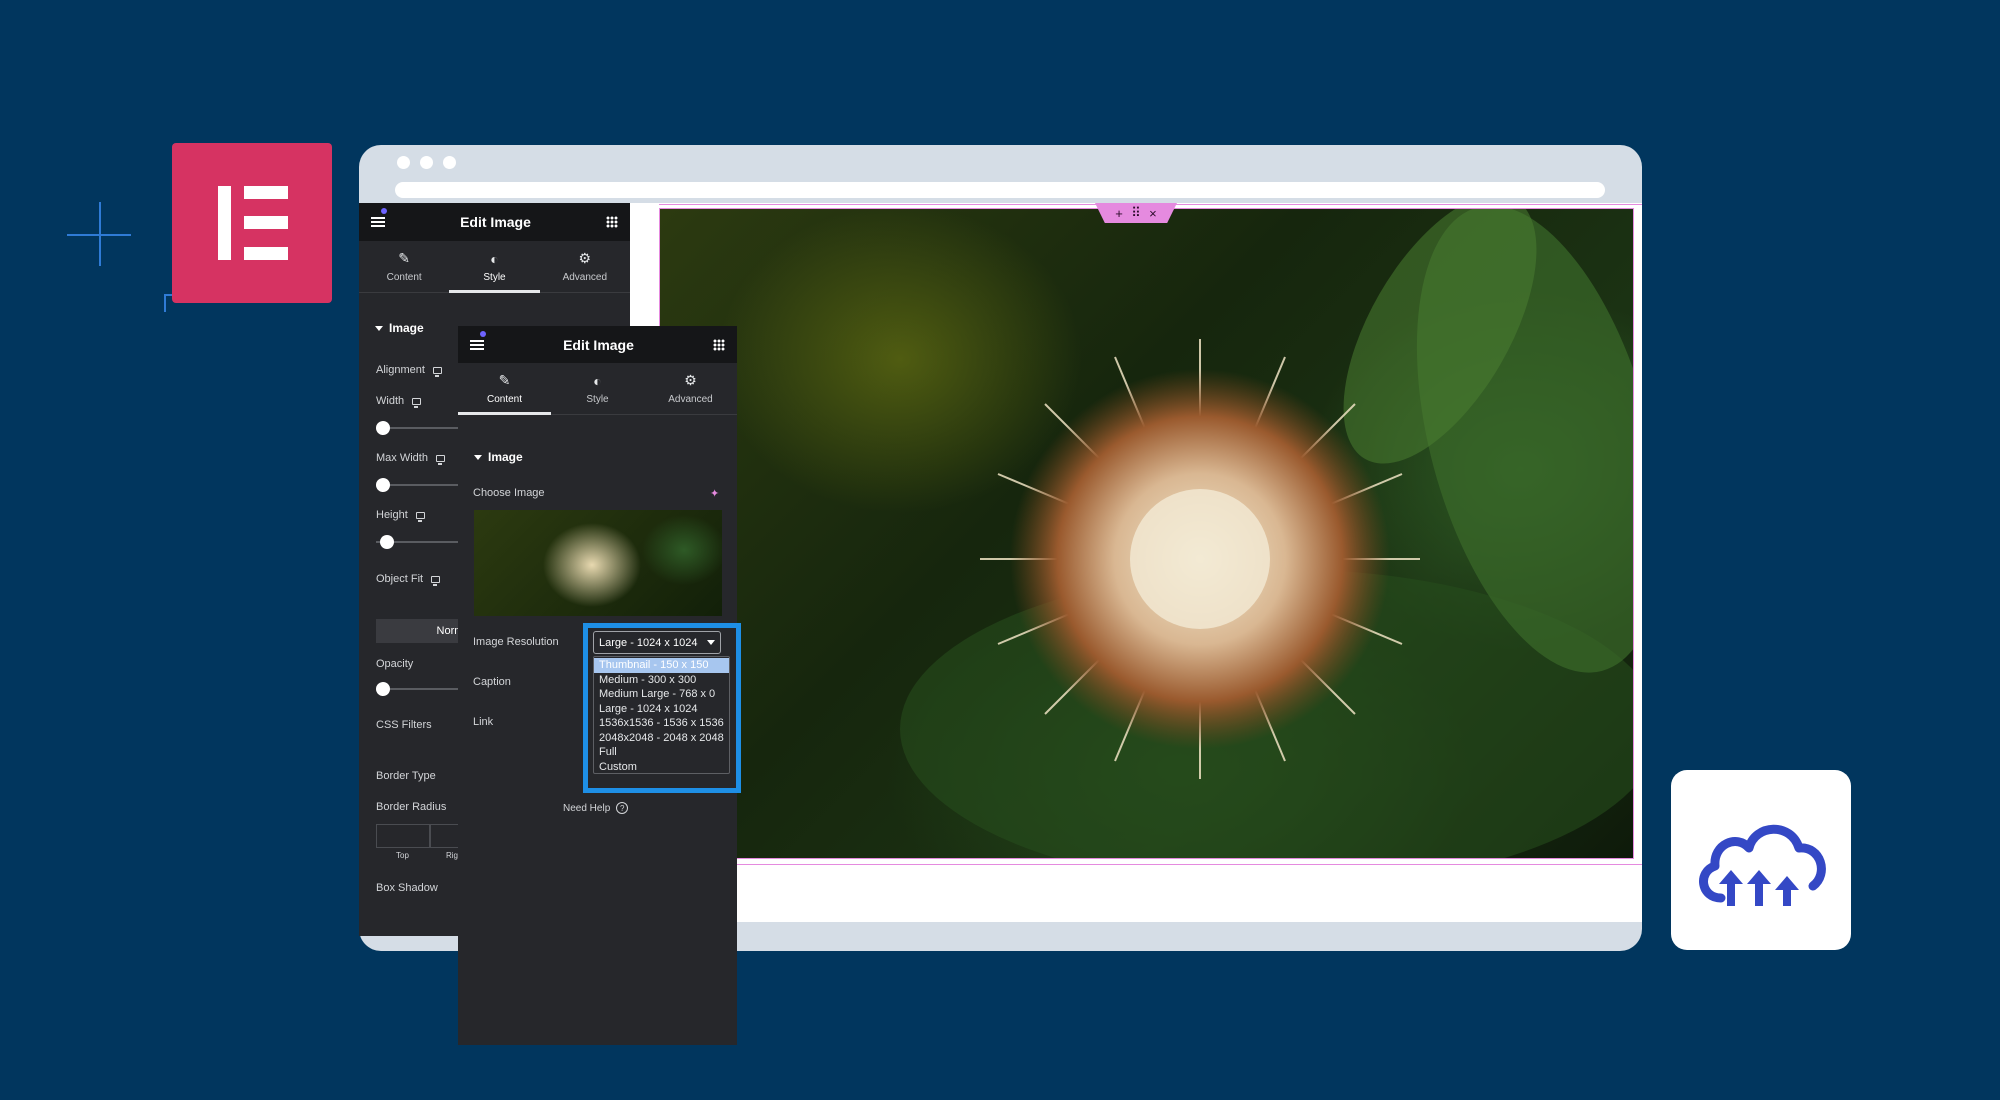 The image size is (2000, 1100). I want to click on section-handle: + ⠿ ×, so click(1136, 213).